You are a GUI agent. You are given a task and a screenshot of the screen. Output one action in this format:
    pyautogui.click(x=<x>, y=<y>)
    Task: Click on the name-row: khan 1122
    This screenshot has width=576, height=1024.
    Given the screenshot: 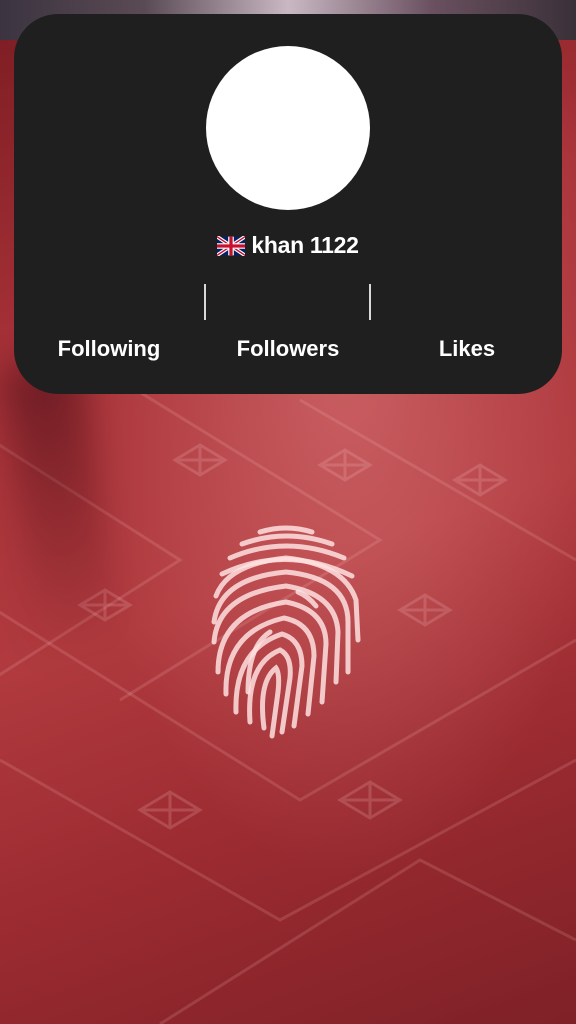 What is the action you would take?
    pyautogui.click(x=288, y=245)
    